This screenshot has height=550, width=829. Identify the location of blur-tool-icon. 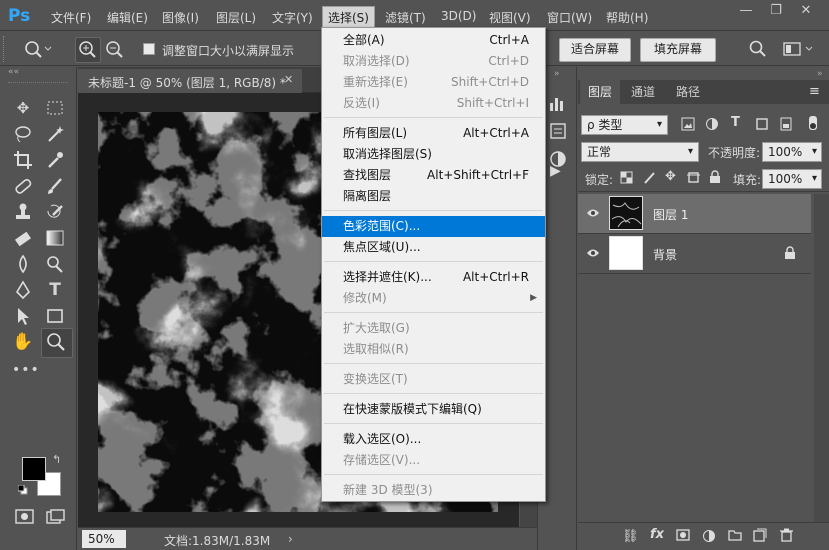
(23, 264).